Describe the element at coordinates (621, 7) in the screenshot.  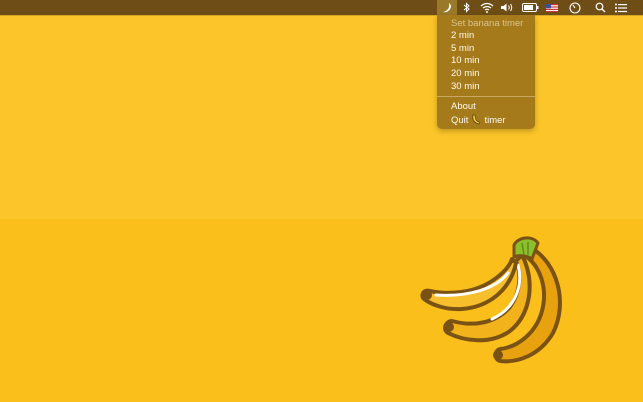
I see `notification-list-icon` at that location.